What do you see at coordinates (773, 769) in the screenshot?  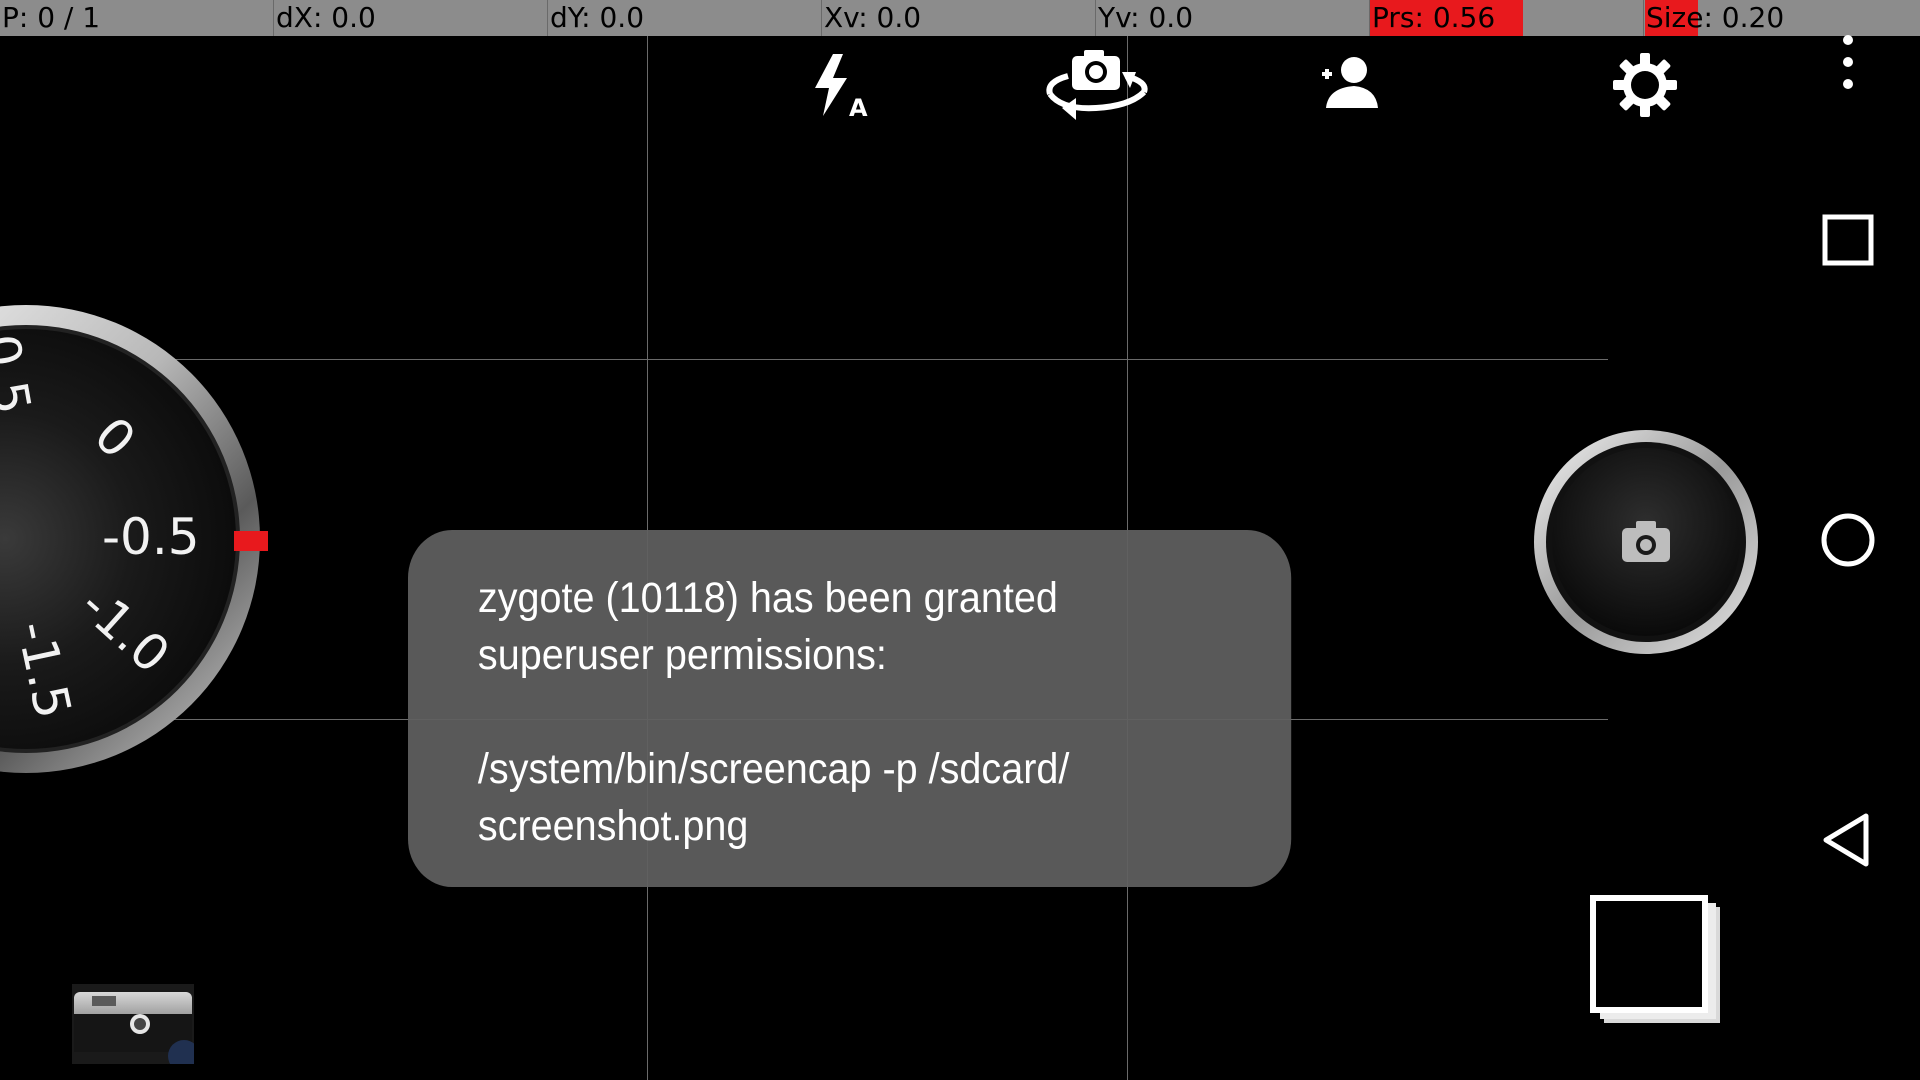 I see `toast-command: /system/bin/screencap -p /sdcard/` at bounding box center [773, 769].